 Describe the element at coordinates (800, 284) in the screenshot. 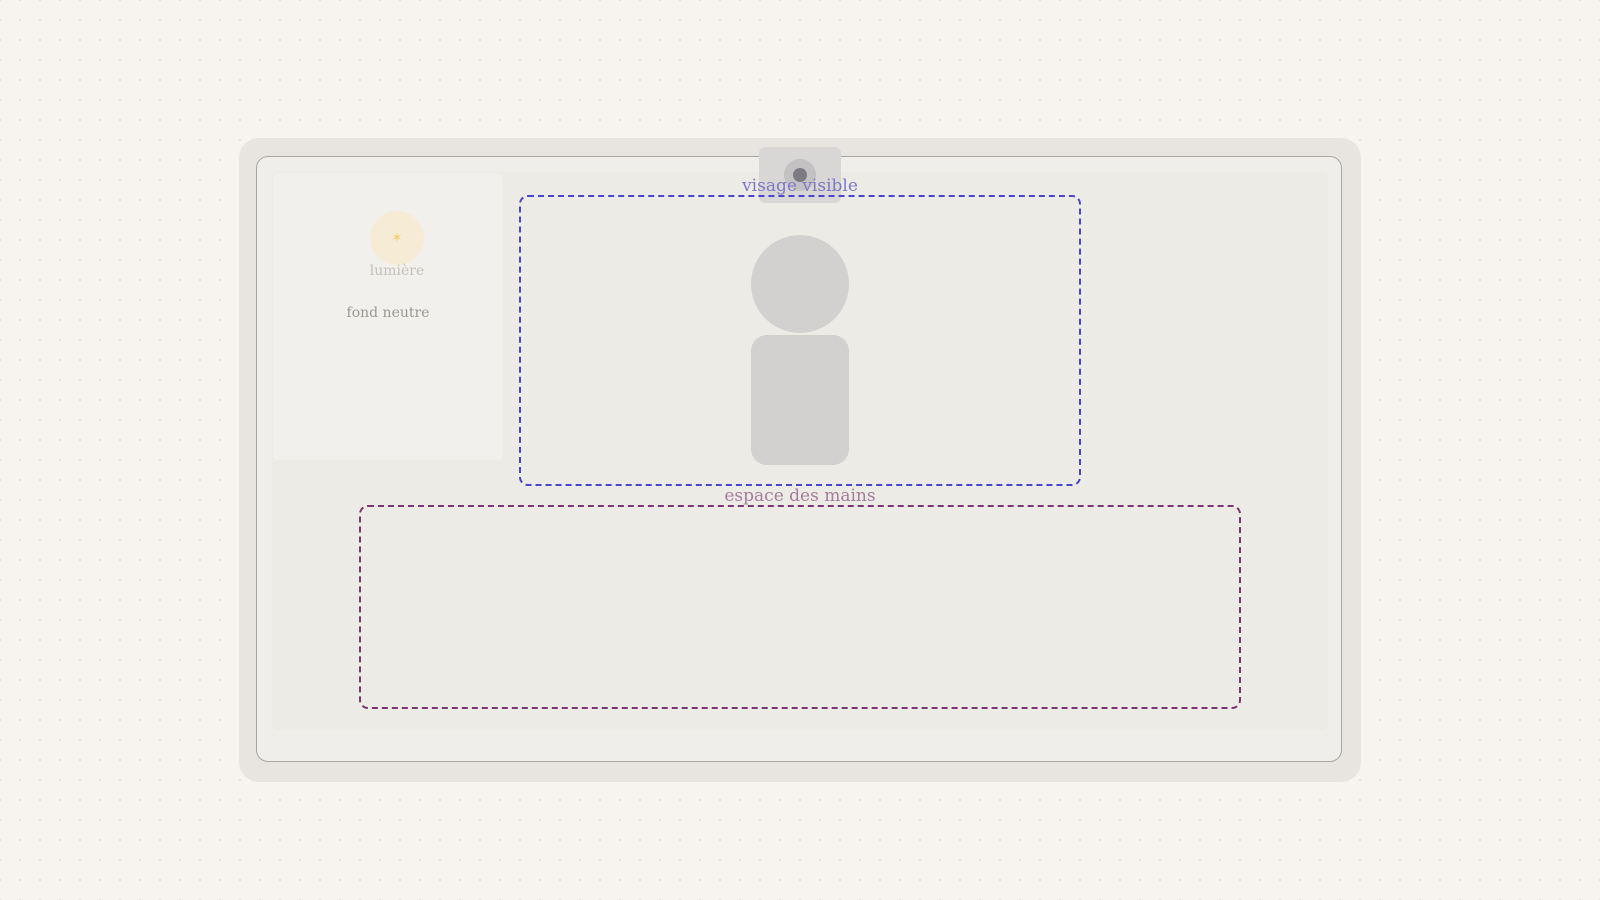

I see `person-head` at that location.